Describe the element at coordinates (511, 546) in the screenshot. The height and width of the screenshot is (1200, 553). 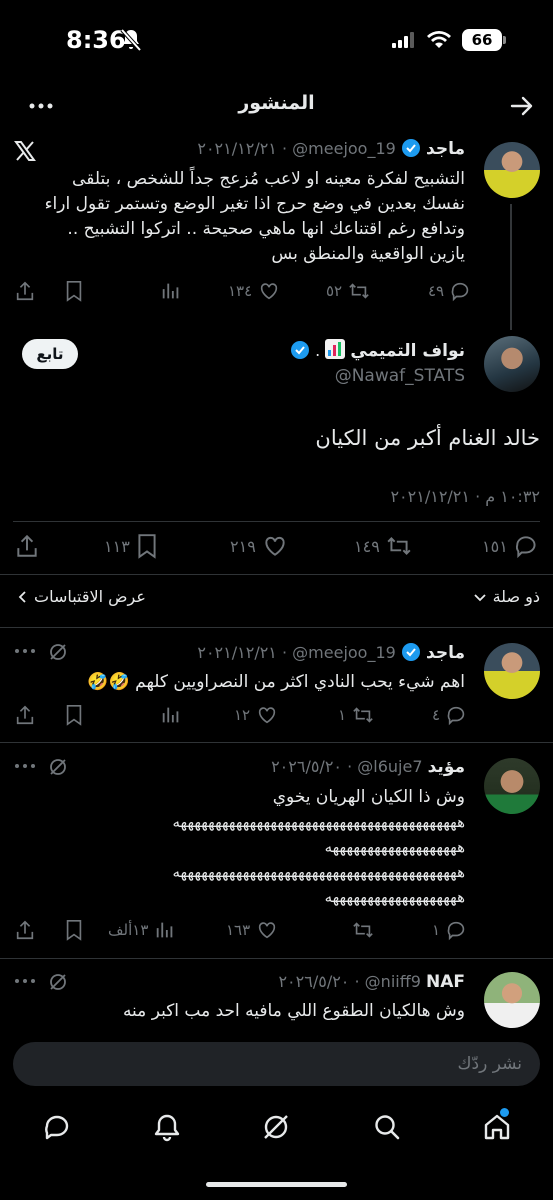
I see `reply-button: ١٥١` at that location.